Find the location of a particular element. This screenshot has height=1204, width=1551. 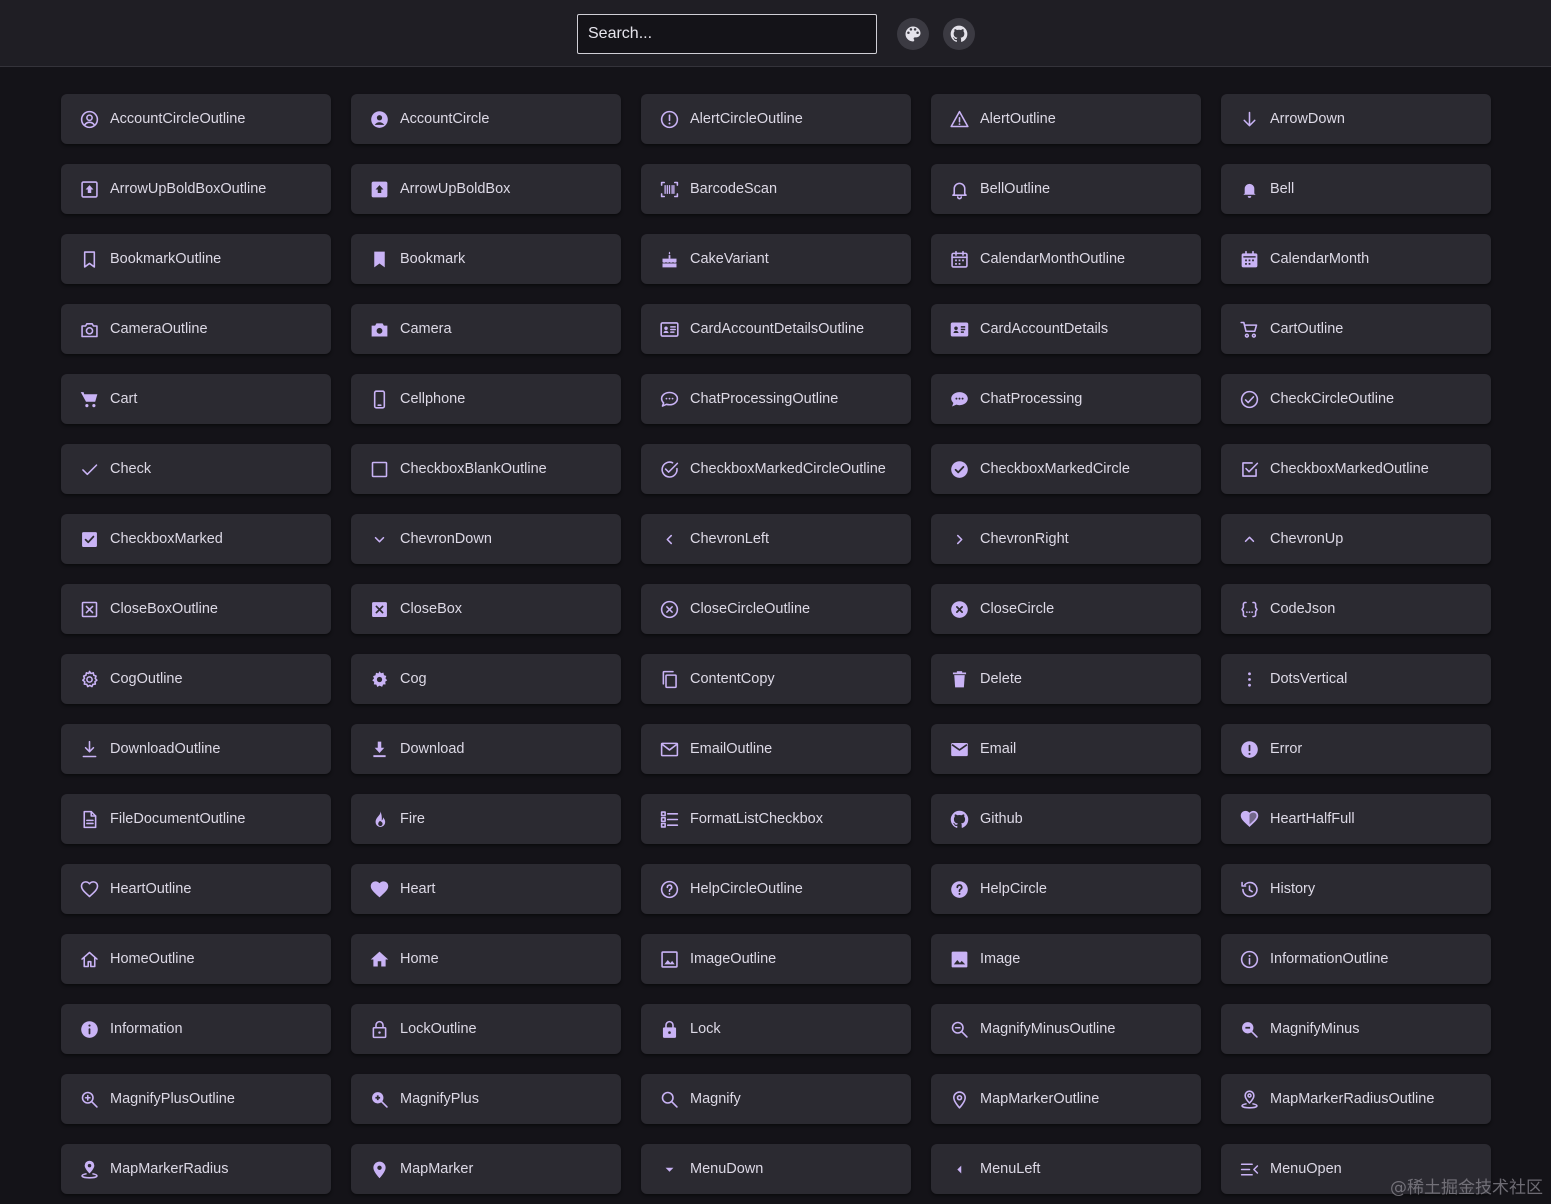

icon-button-label: HeartOutline is located at coordinates (151, 889).